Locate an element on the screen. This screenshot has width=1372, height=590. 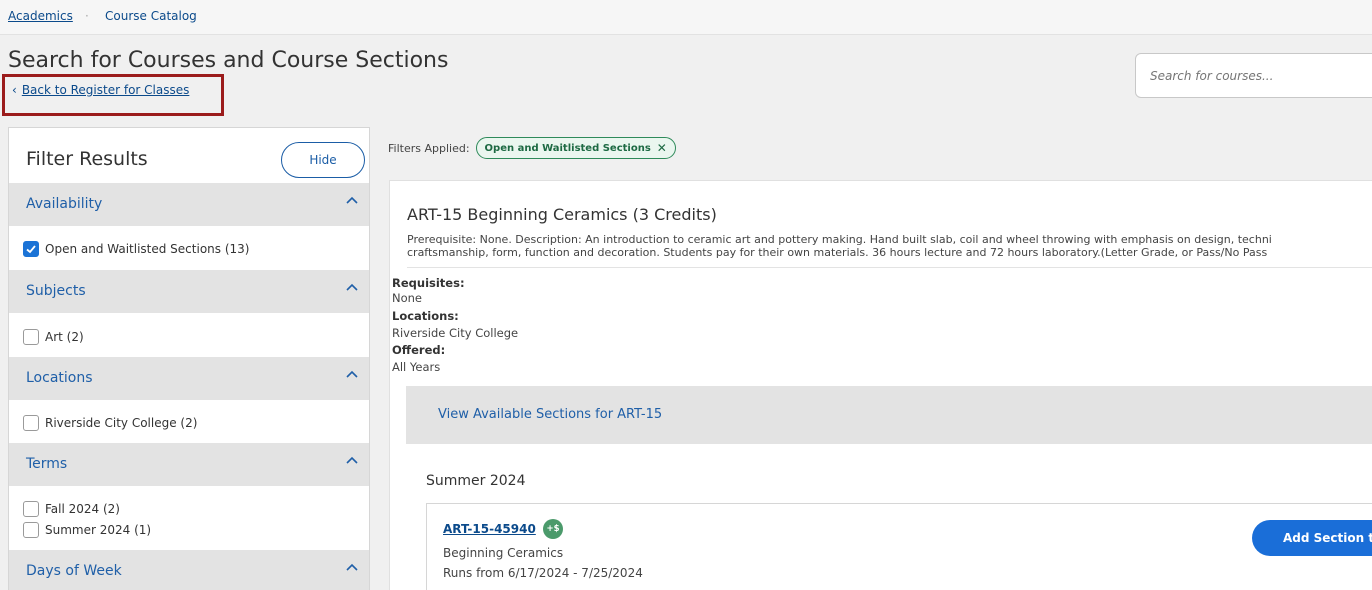
course-title: ART-15 Beginning Ceramics (3 Credits) is located at coordinates (562, 214).